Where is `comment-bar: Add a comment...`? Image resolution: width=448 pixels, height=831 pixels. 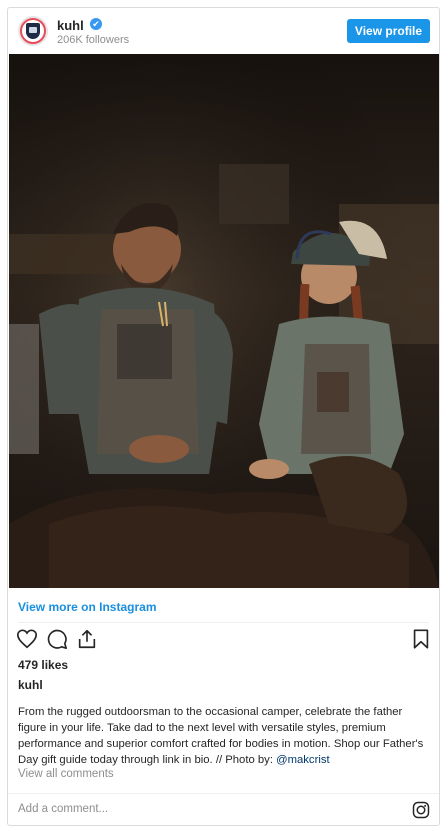 comment-bar: Add a comment... is located at coordinates (223, 810).